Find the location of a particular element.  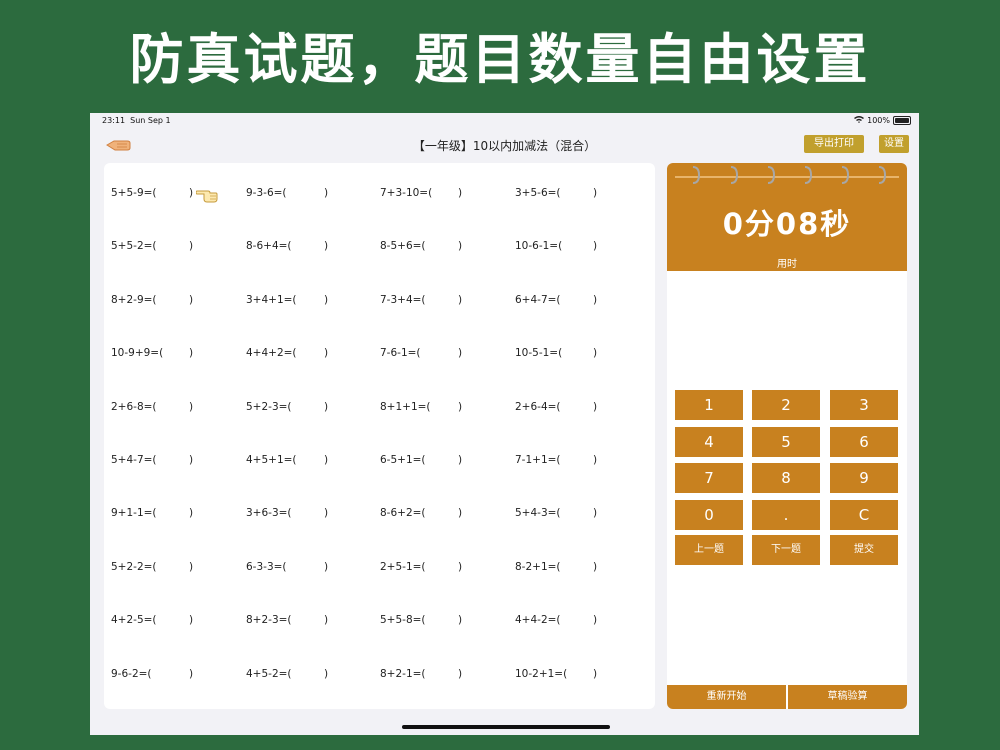

question-item: 7-3+4=() is located at coordinates (421, 300).